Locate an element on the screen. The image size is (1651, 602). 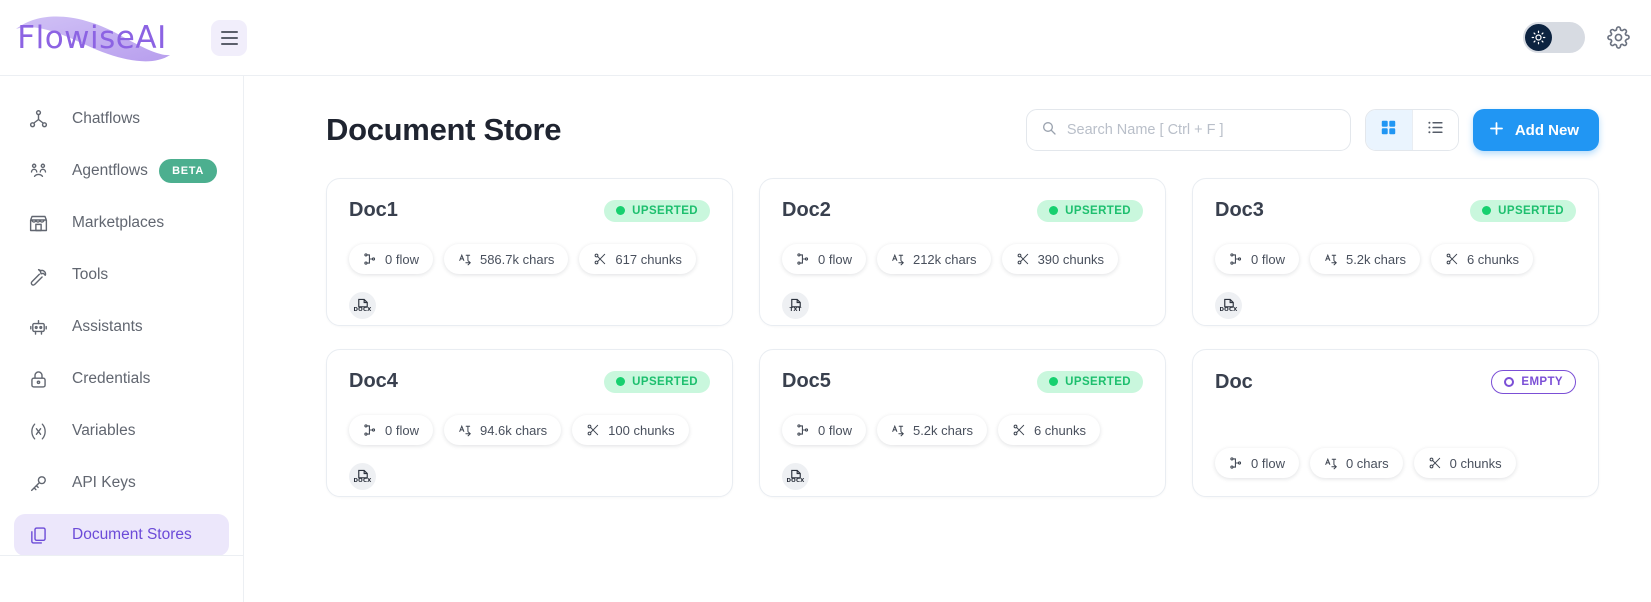
chunk-count-label: 617 chunks is located at coordinates (648, 259).